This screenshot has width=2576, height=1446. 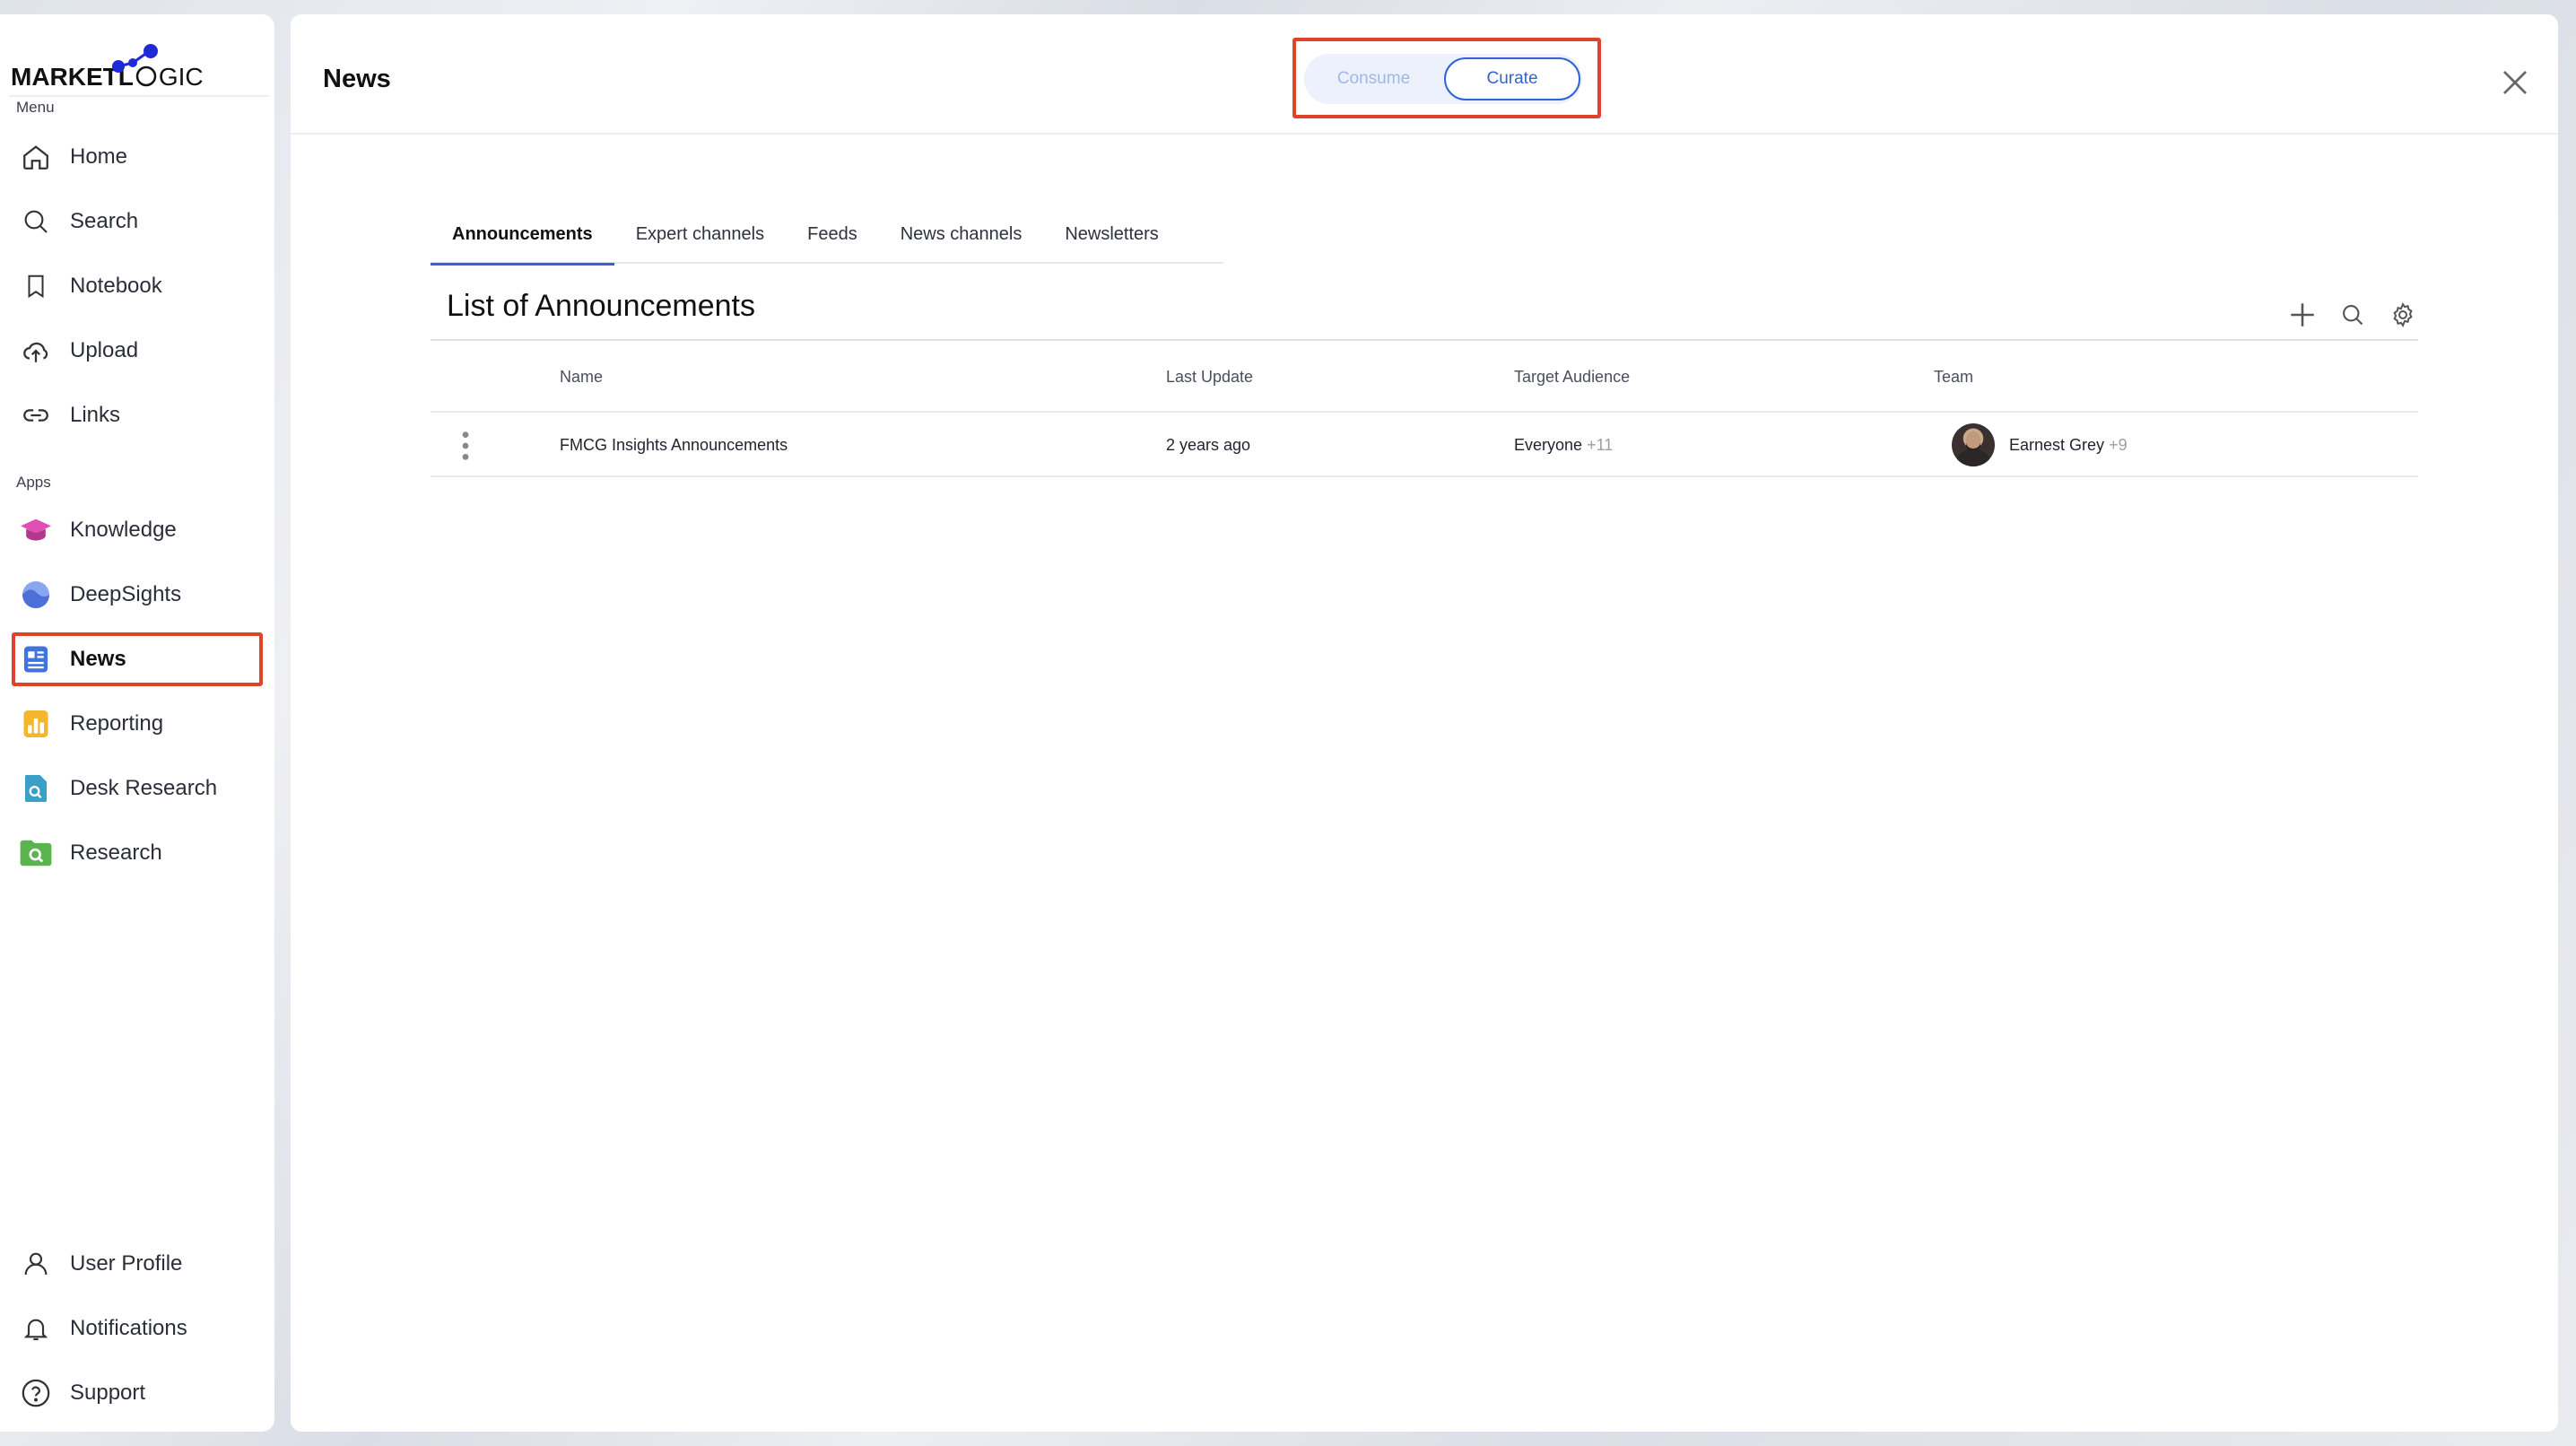 What do you see at coordinates (1953, 377) in the screenshot?
I see `column-header-team: Team` at bounding box center [1953, 377].